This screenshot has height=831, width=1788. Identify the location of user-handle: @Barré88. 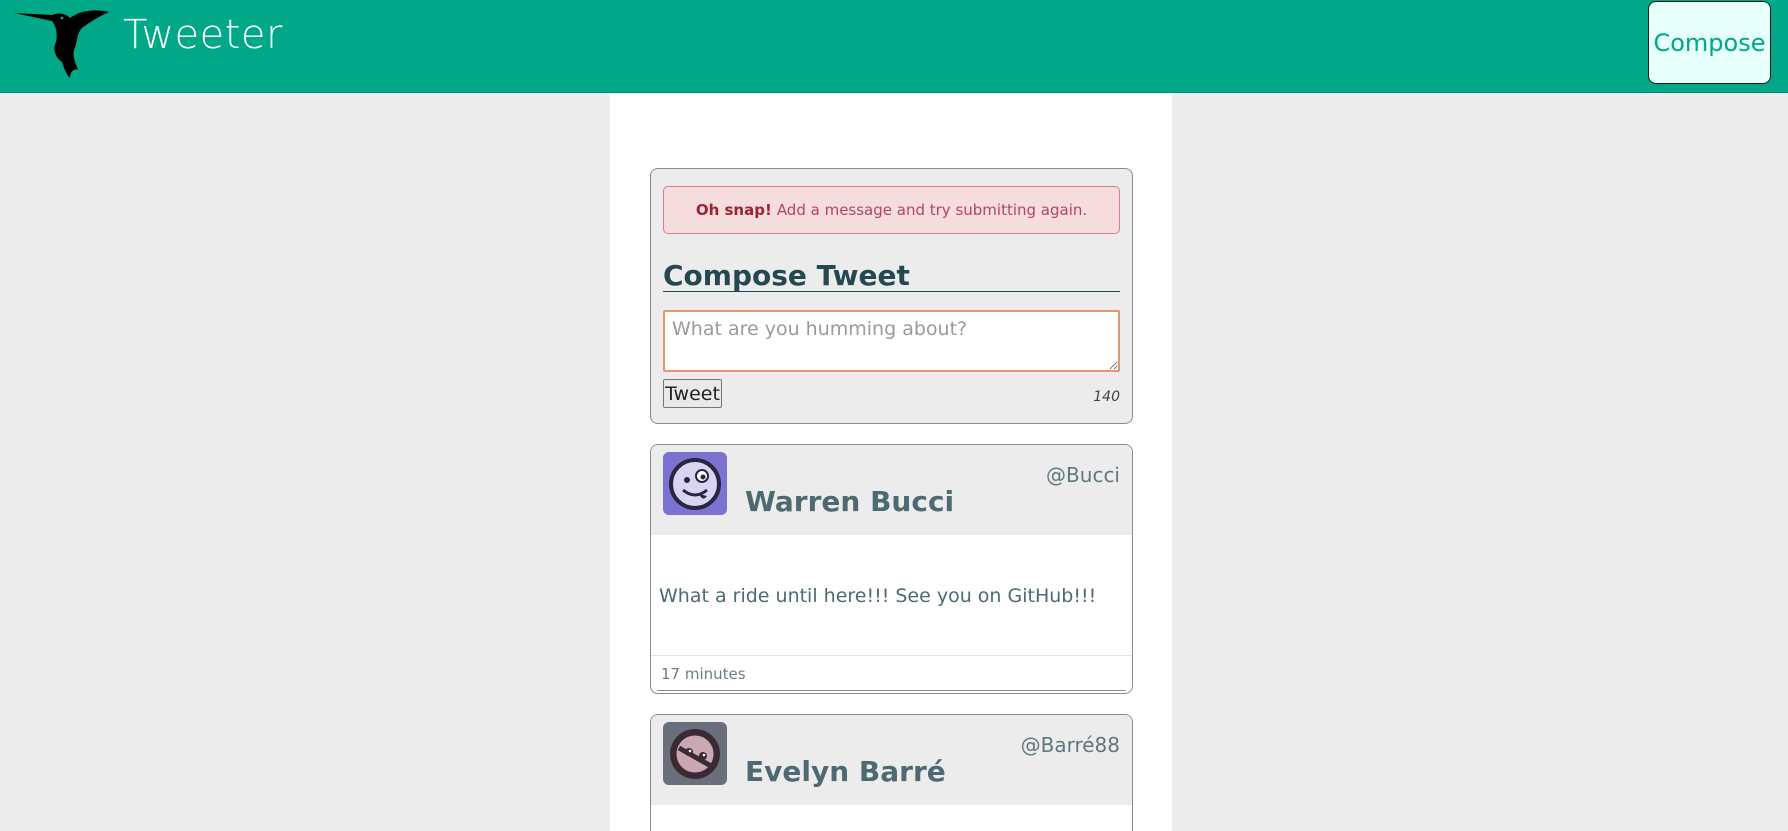
(1070, 745).